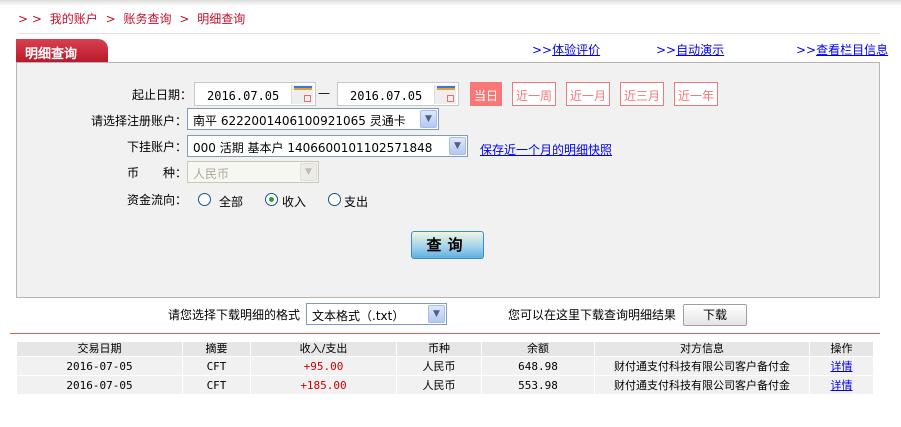 The image size is (901, 427). I want to click on breadcrumb: > > 我的账户 > 账务查询 > 明细查询, so click(133, 18).